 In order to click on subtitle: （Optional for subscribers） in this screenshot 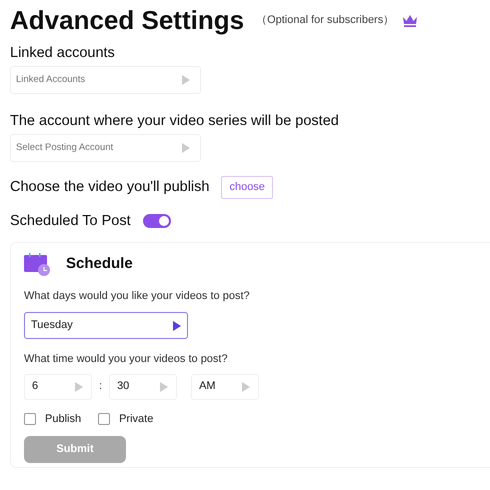, I will do `click(325, 20)`.